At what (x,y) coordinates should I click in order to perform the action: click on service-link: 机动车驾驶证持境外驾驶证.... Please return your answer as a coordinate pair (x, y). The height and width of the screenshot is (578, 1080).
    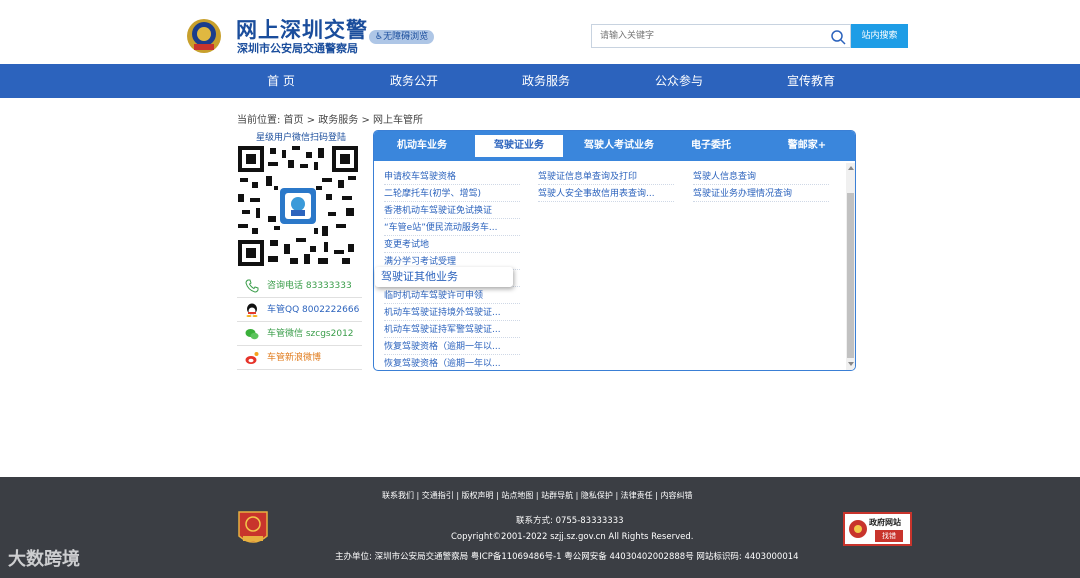
    Looking at the image, I should click on (452, 313).